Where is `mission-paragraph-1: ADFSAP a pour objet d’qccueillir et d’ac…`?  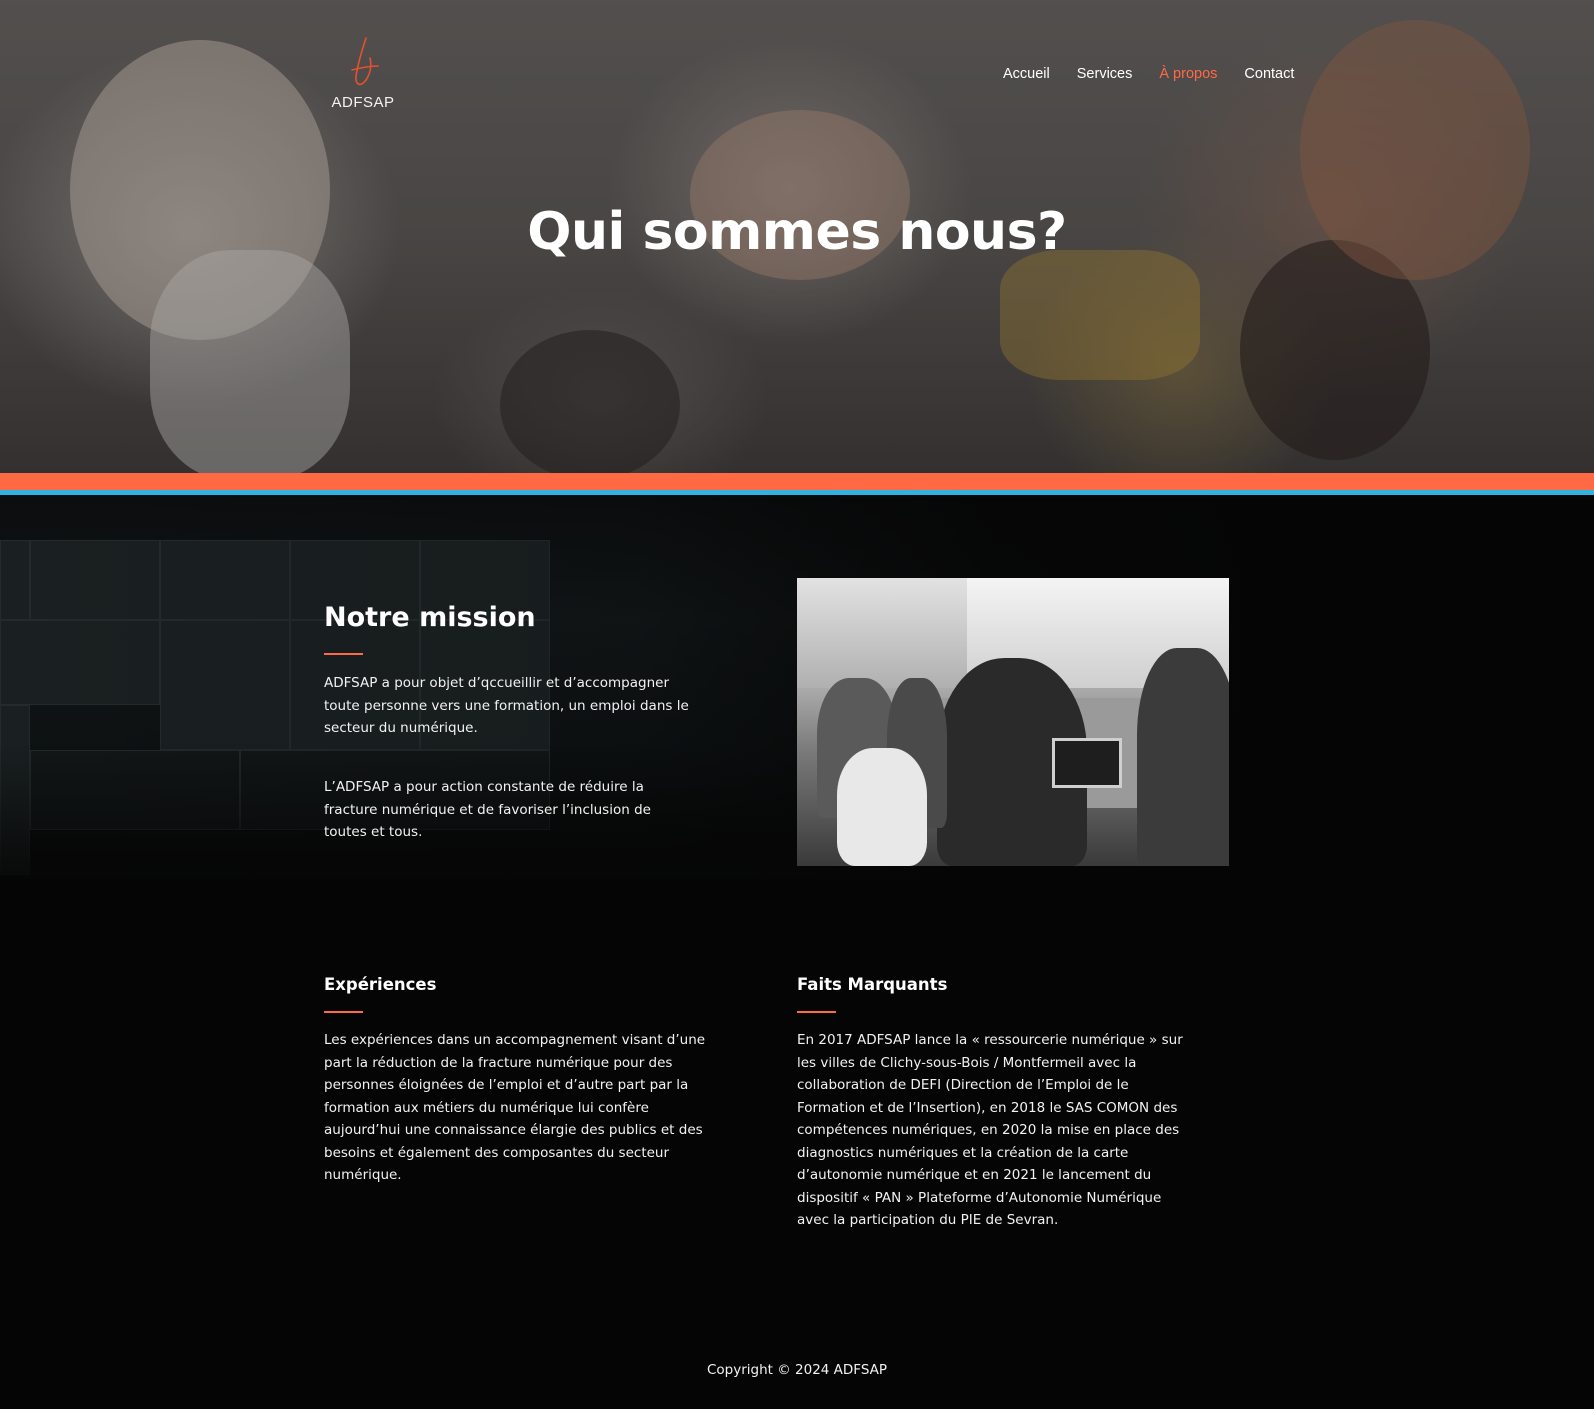
mission-paragraph-1: ADFSAP a pour objet d’qccueillir et d’ac… is located at coordinates (506, 705).